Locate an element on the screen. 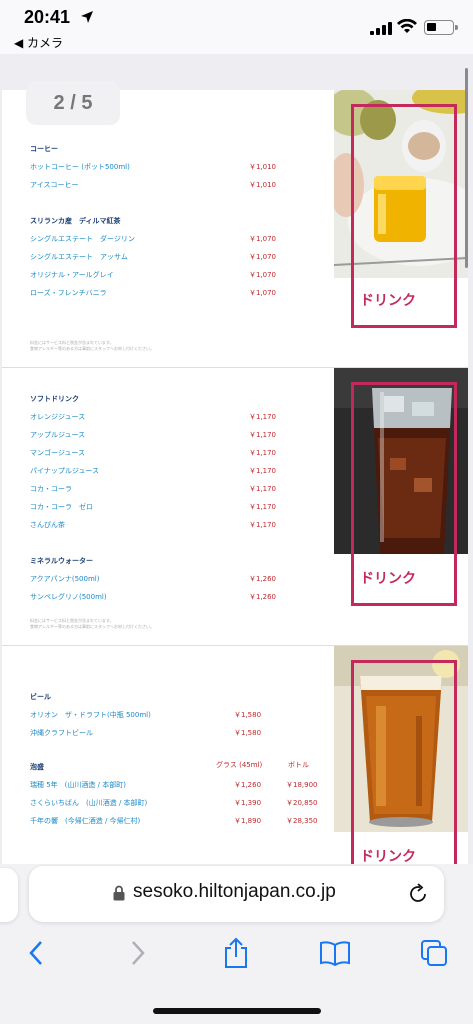 The height and width of the screenshot is (1024, 473). item-price-glass: ￥1,890 is located at coordinates (248, 821).